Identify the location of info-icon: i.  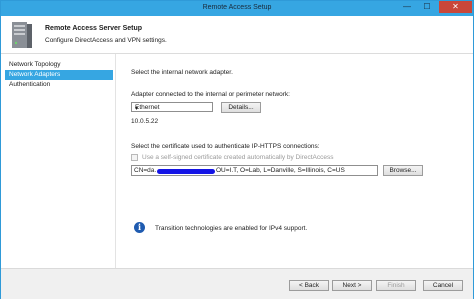
(139, 227).